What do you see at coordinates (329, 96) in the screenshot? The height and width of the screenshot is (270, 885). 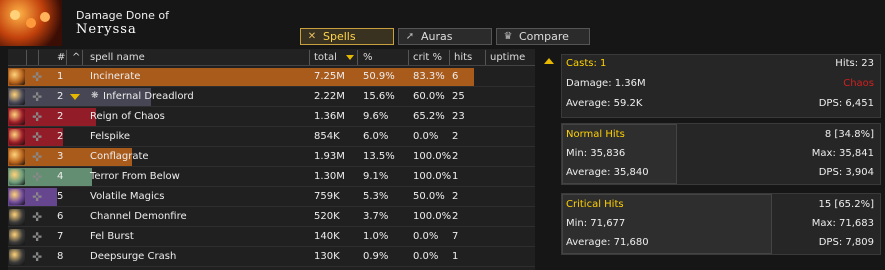 I see `row-total: 2.22M` at bounding box center [329, 96].